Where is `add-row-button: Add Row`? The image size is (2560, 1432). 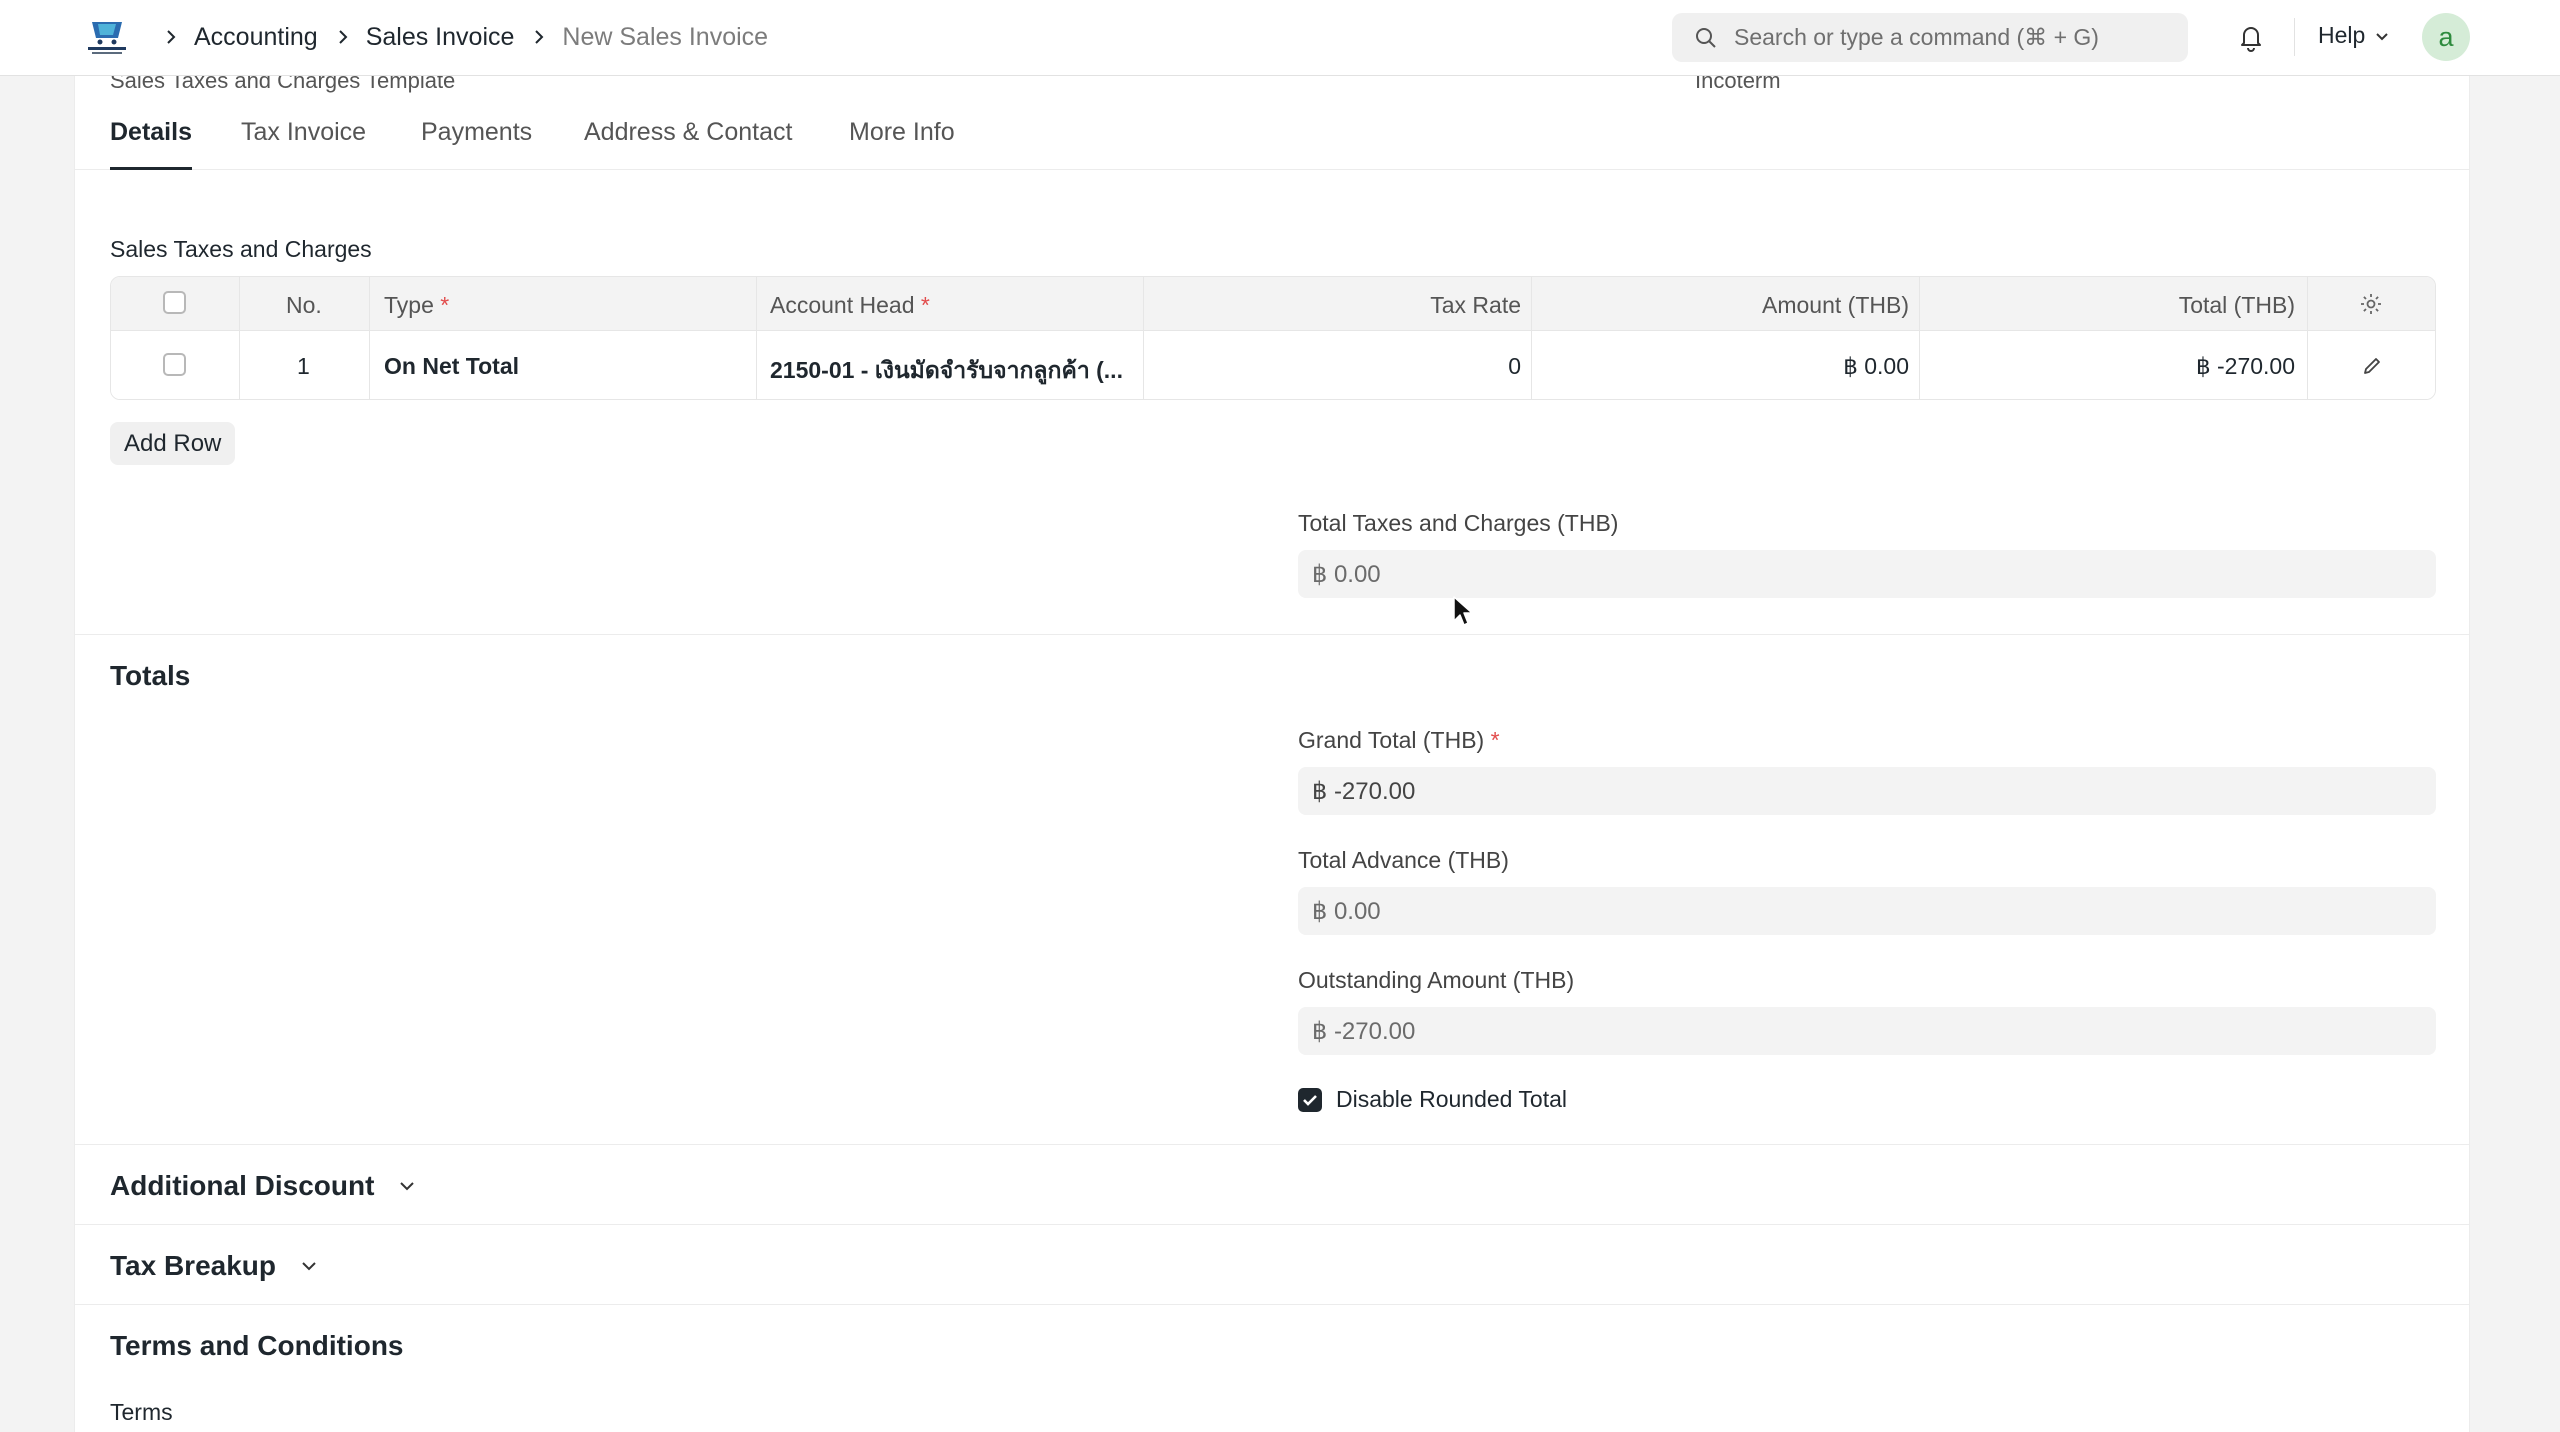 add-row-button: Add Row is located at coordinates (173, 443).